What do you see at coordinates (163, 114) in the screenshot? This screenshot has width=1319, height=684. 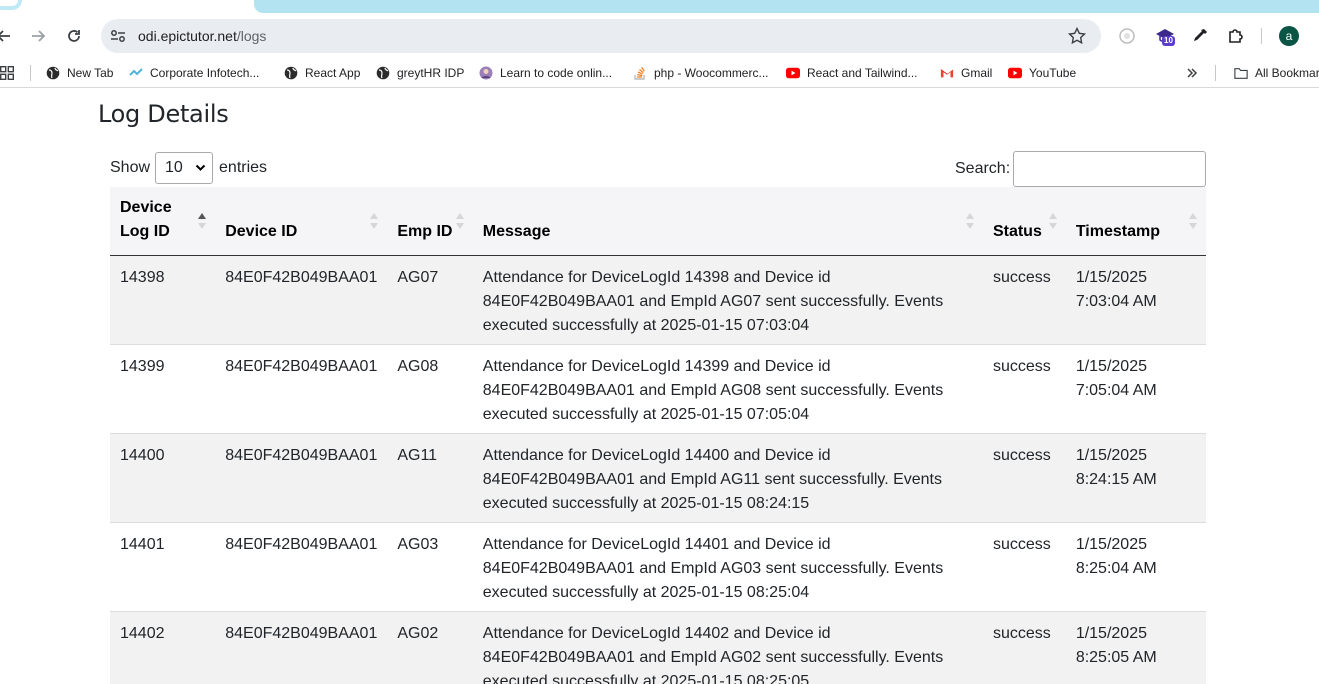 I see `page-title: Log Details` at bounding box center [163, 114].